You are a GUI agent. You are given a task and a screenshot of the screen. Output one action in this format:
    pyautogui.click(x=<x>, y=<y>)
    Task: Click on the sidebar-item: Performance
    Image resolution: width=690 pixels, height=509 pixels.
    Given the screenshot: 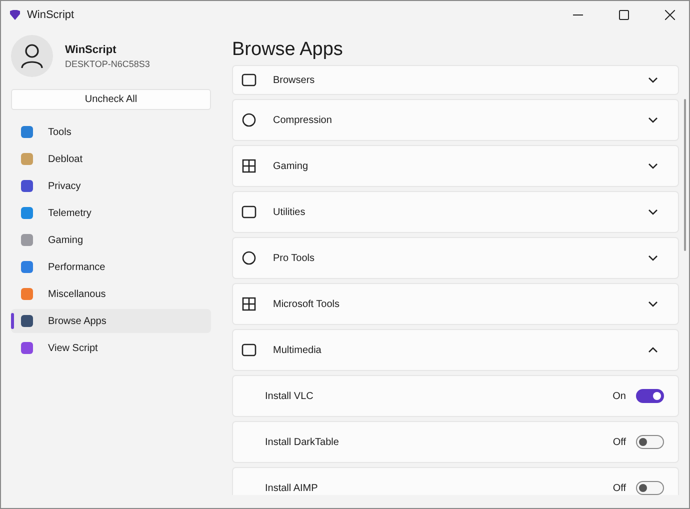 What is the action you would take?
    pyautogui.click(x=111, y=267)
    